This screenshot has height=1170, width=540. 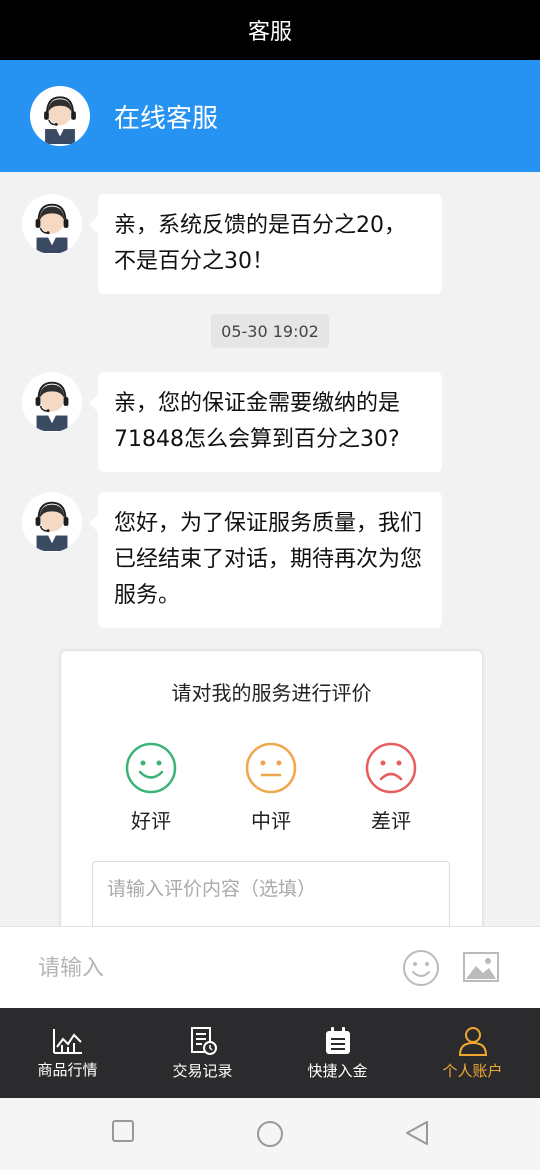 I want to click on tab-records: 交易记录, so click(x=202, y=1053).